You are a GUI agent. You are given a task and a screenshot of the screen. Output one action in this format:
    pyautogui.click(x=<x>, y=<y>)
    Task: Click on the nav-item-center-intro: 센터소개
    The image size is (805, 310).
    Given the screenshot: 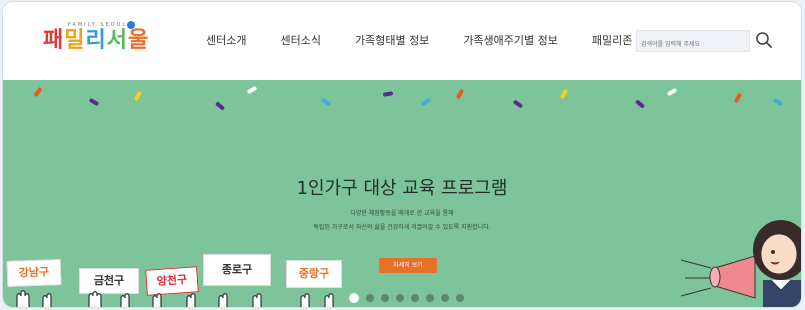 What is the action you would take?
    pyautogui.click(x=226, y=40)
    